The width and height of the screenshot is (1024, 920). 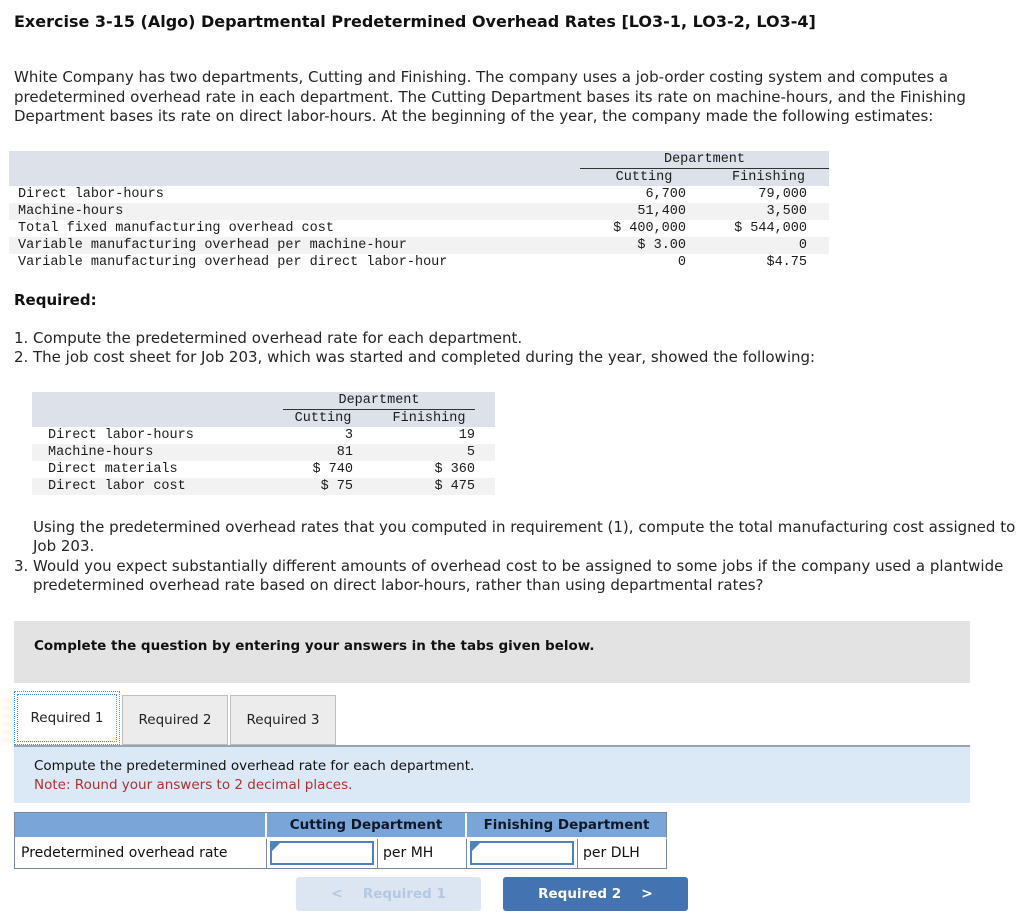 I want to click on finishing-value: 3,500, so click(x=768, y=211).